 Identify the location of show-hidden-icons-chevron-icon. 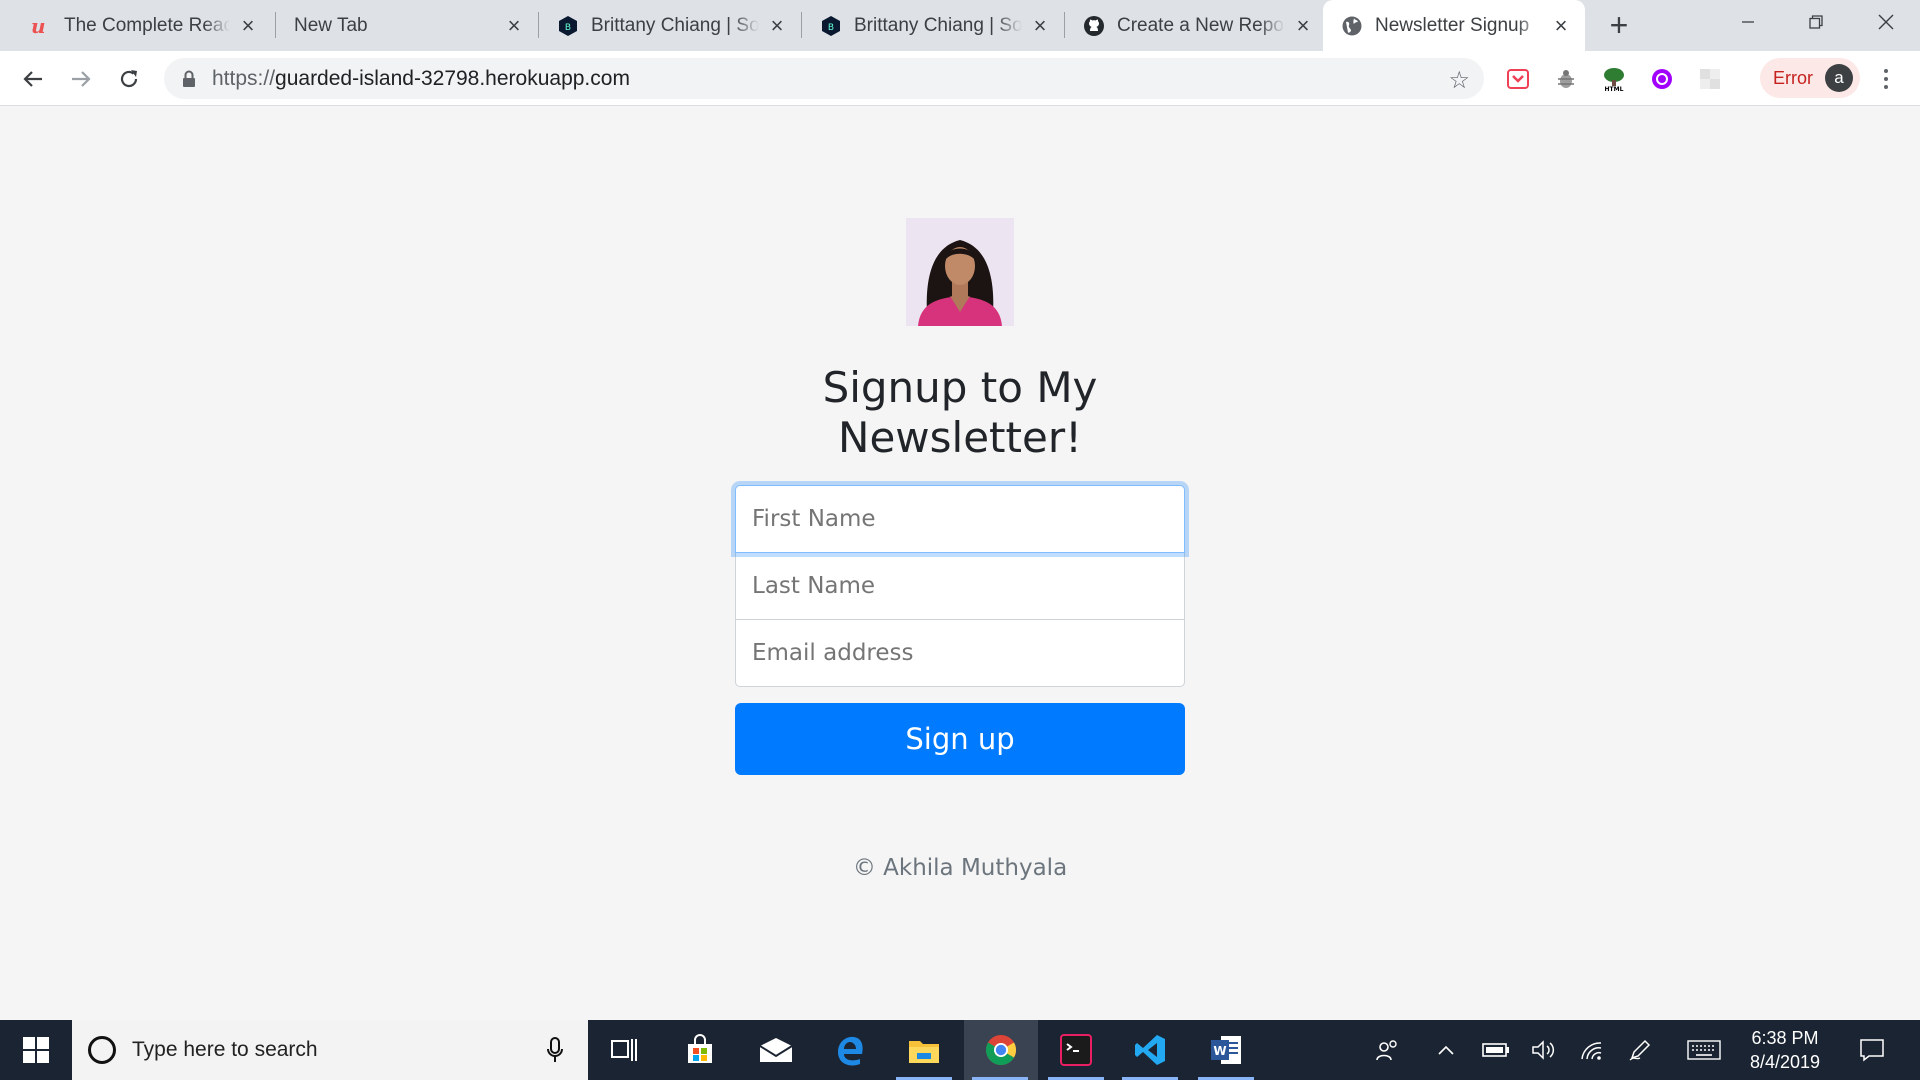
(1446, 1050).